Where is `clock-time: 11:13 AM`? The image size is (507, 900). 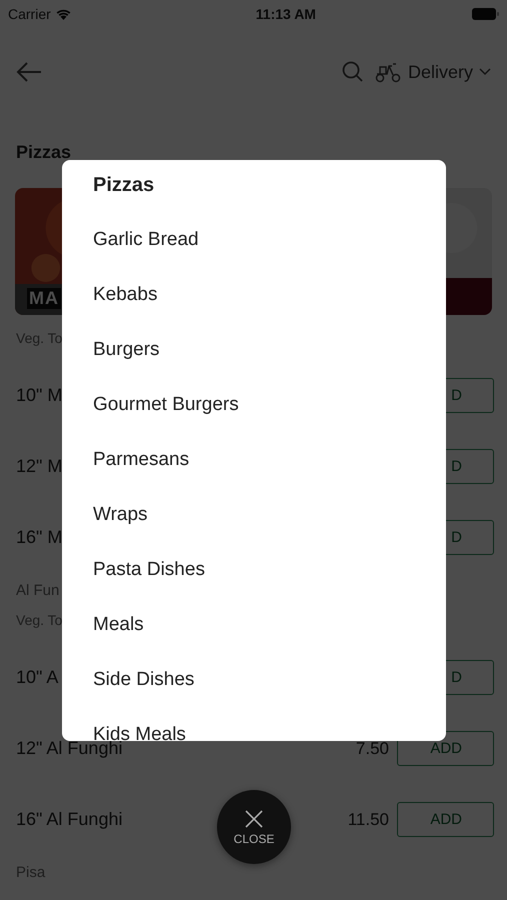
clock-time: 11:13 AM is located at coordinates (286, 14).